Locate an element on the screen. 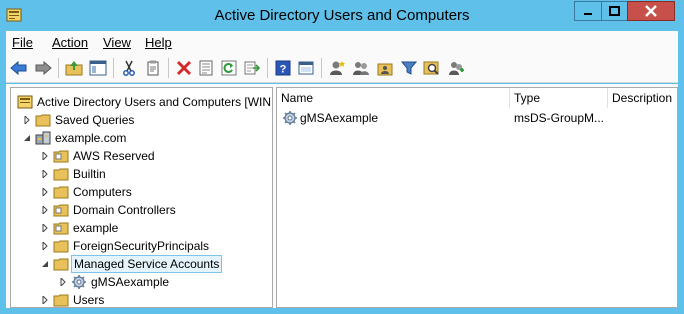 This screenshot has width=684, height=314. tree-item-gmsa: gMSAexample is located at coordinates (141, 282).